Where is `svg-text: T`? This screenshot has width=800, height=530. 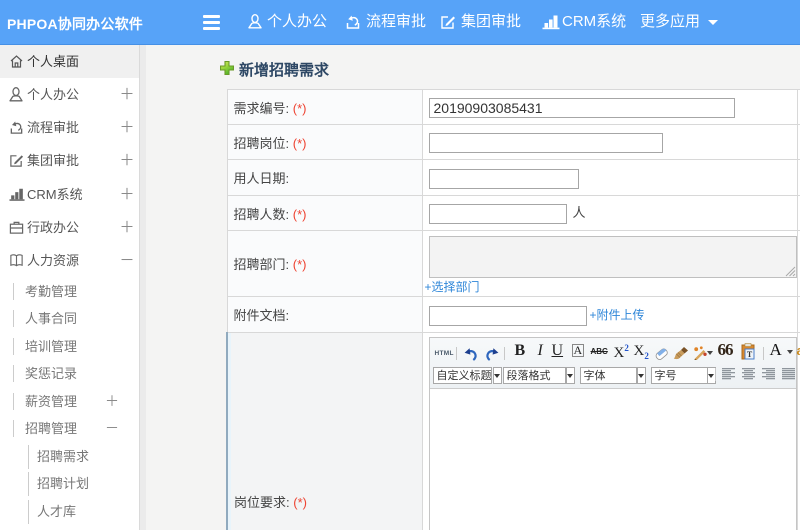 svg-text: T is located at coordinates (749, 354).